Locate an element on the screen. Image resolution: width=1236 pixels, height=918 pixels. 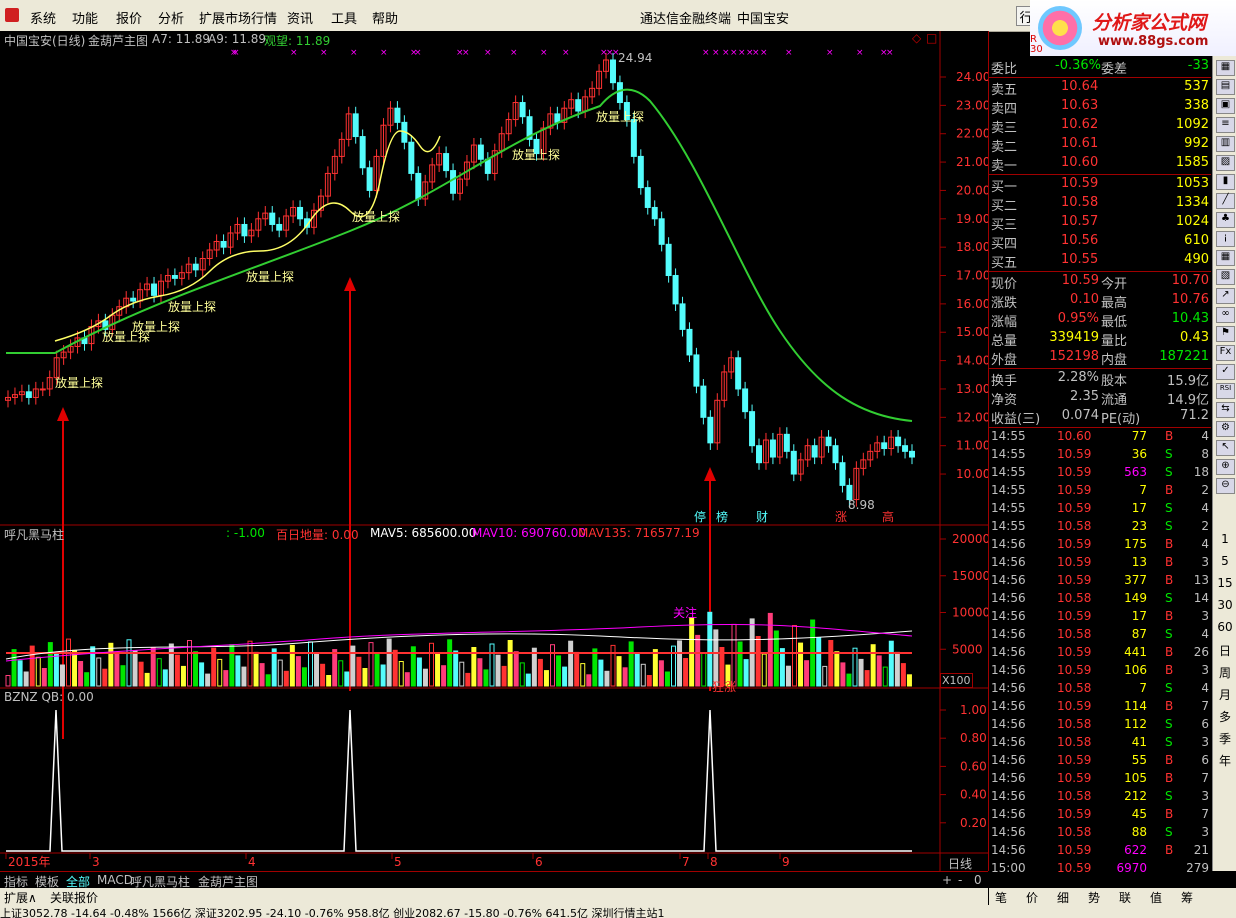
low-label: 8.98 is located at coordinates (861, 505).